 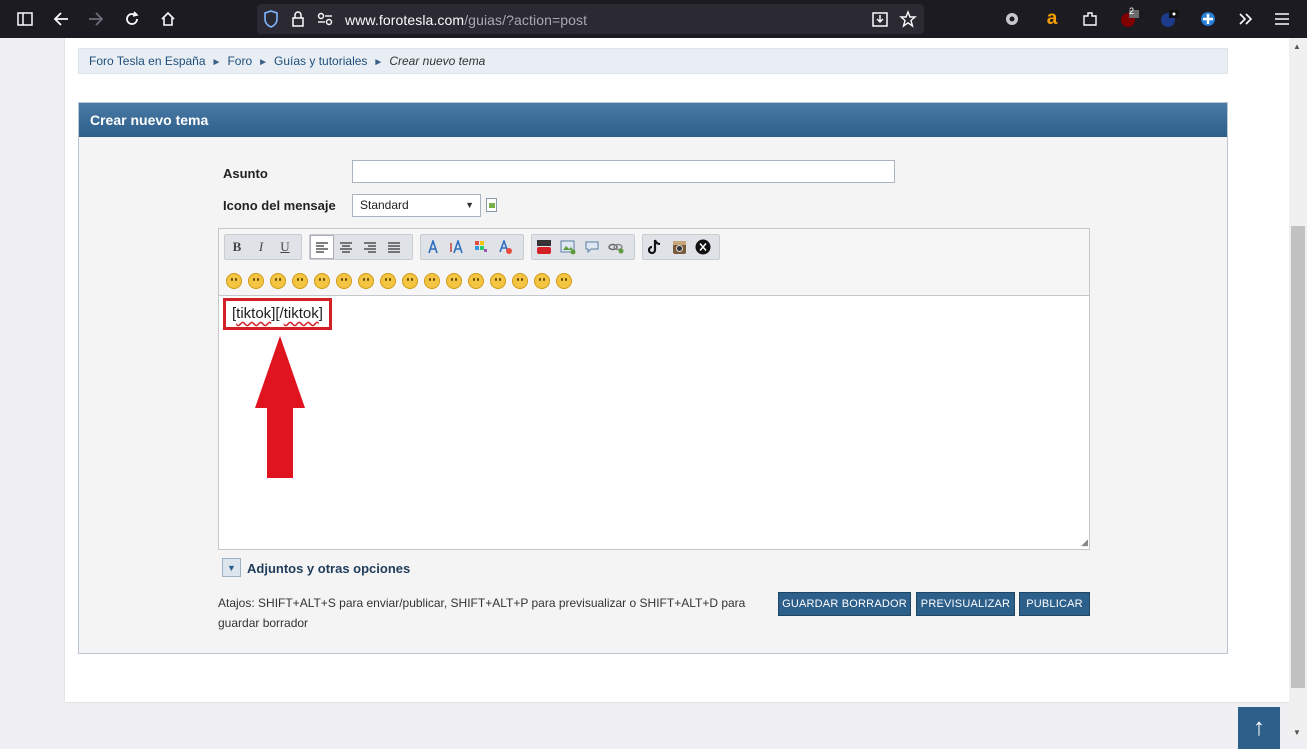 I want to click on unsure-icon, so click(x=520, y=281).